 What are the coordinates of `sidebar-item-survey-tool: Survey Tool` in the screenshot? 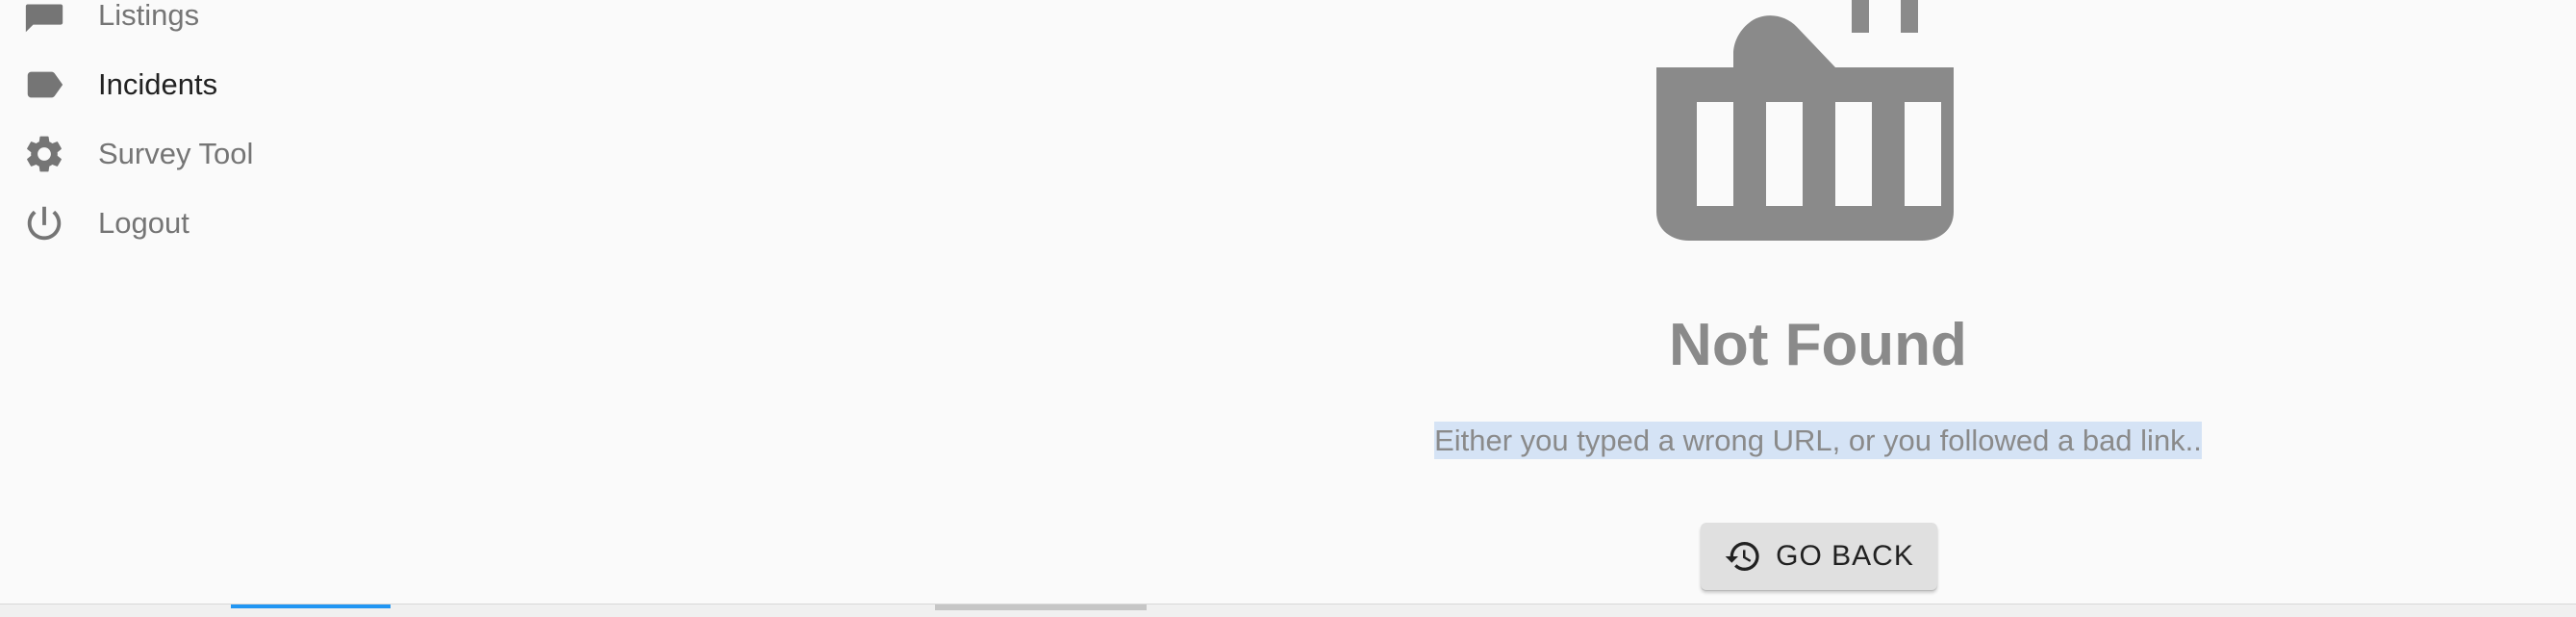 It's located at (289, 154).